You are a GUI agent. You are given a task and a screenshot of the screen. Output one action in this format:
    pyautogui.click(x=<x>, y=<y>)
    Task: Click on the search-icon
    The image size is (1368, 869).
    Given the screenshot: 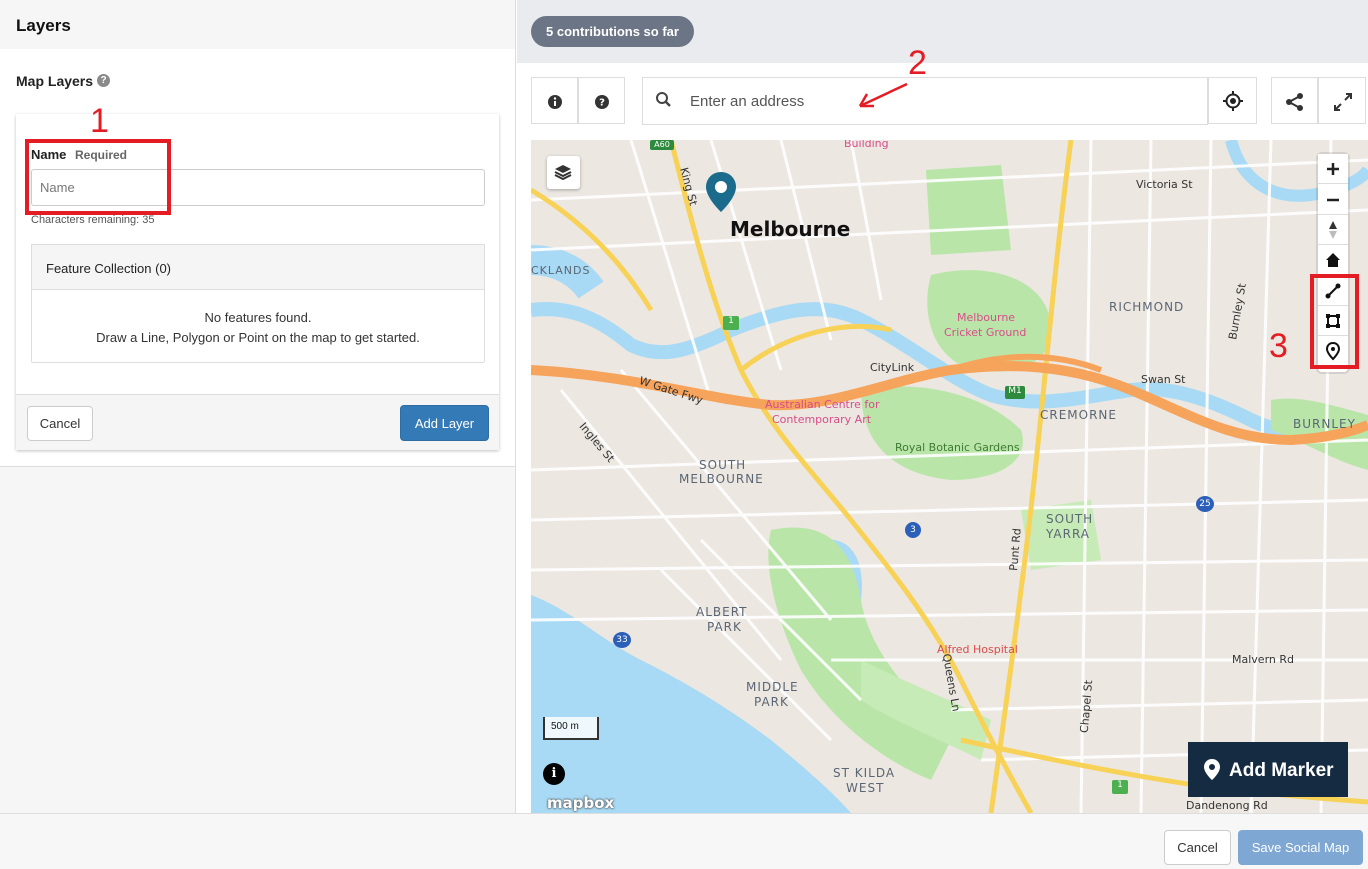 What is the action you would take?
    pyautogui.click(x=663, y=99)
    